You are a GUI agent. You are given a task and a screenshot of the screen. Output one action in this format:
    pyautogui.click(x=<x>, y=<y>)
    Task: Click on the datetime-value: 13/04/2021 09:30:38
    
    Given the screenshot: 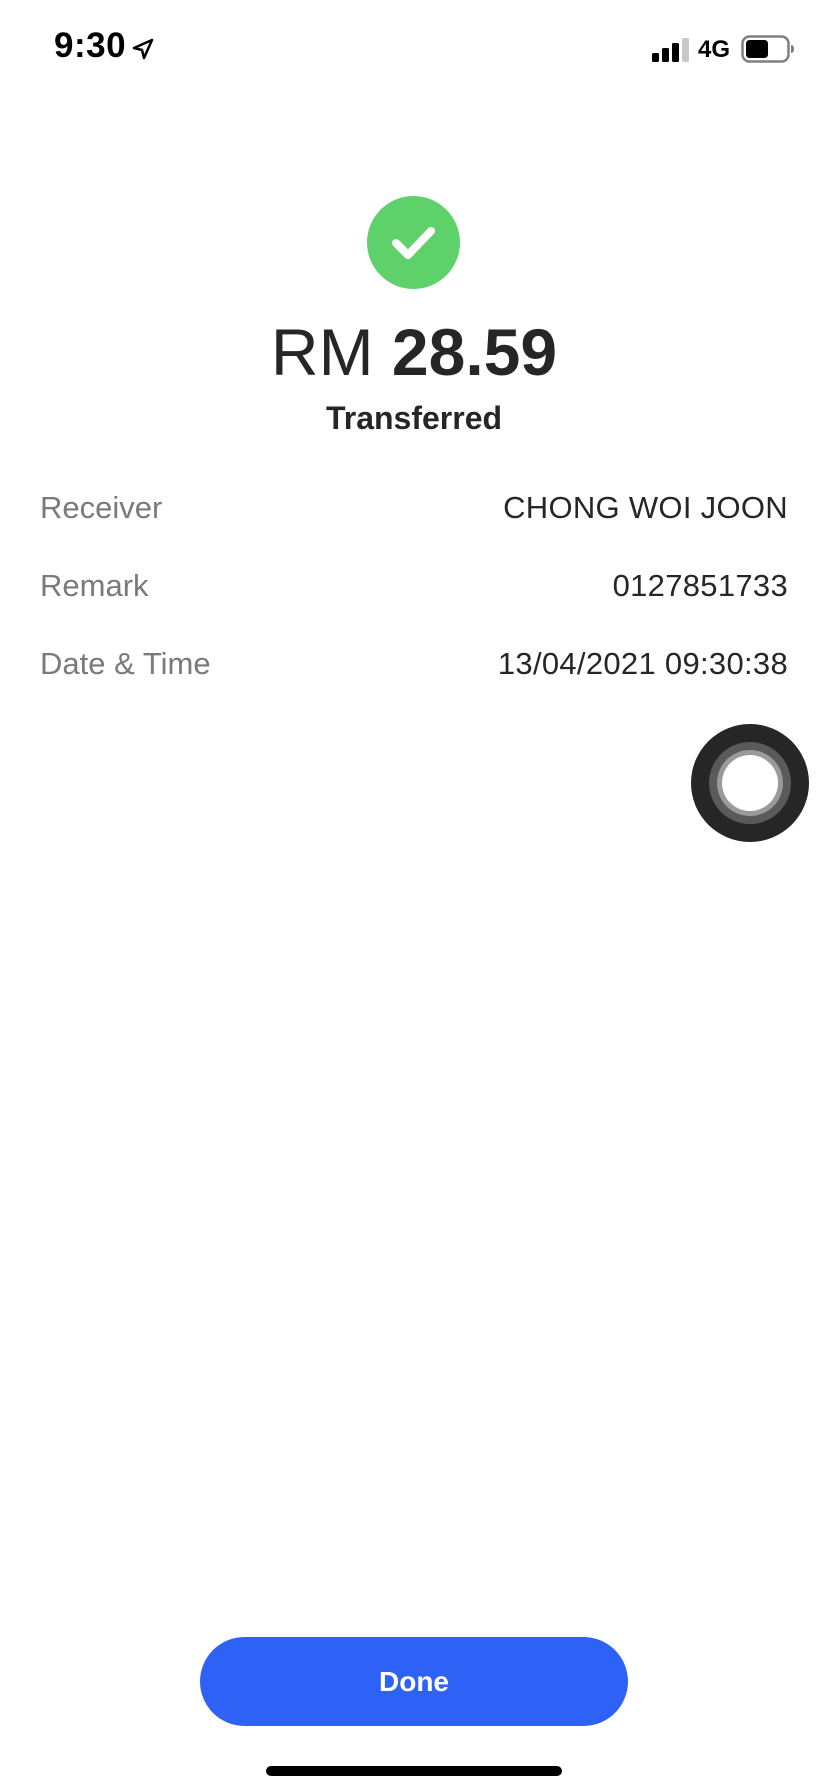 What is the action you would take?
    pyautogui.click(x=642, y=663)
    